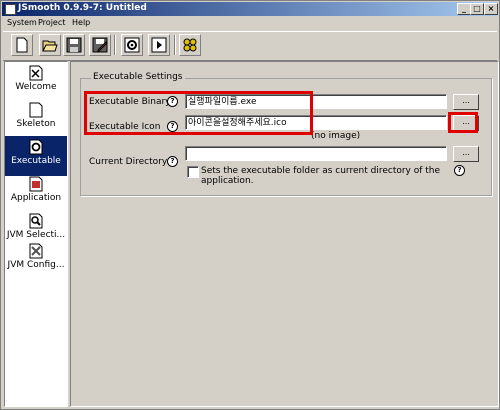 The image size is (500, 410). Describe the element at coordinates (36, 221) in the screenshot. I see `magnifier-document-icon` at that location.